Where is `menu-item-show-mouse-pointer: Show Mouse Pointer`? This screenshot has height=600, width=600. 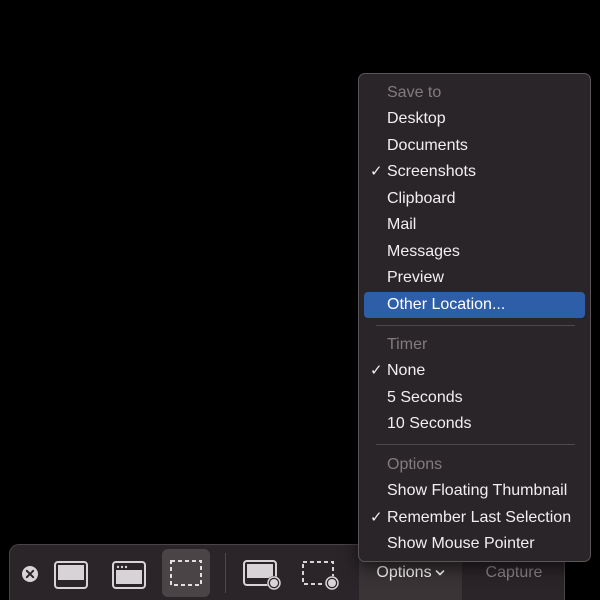
menu-item-show-mouse-pointer: Show Mouse Pointer is located at coordinates (474, 544).